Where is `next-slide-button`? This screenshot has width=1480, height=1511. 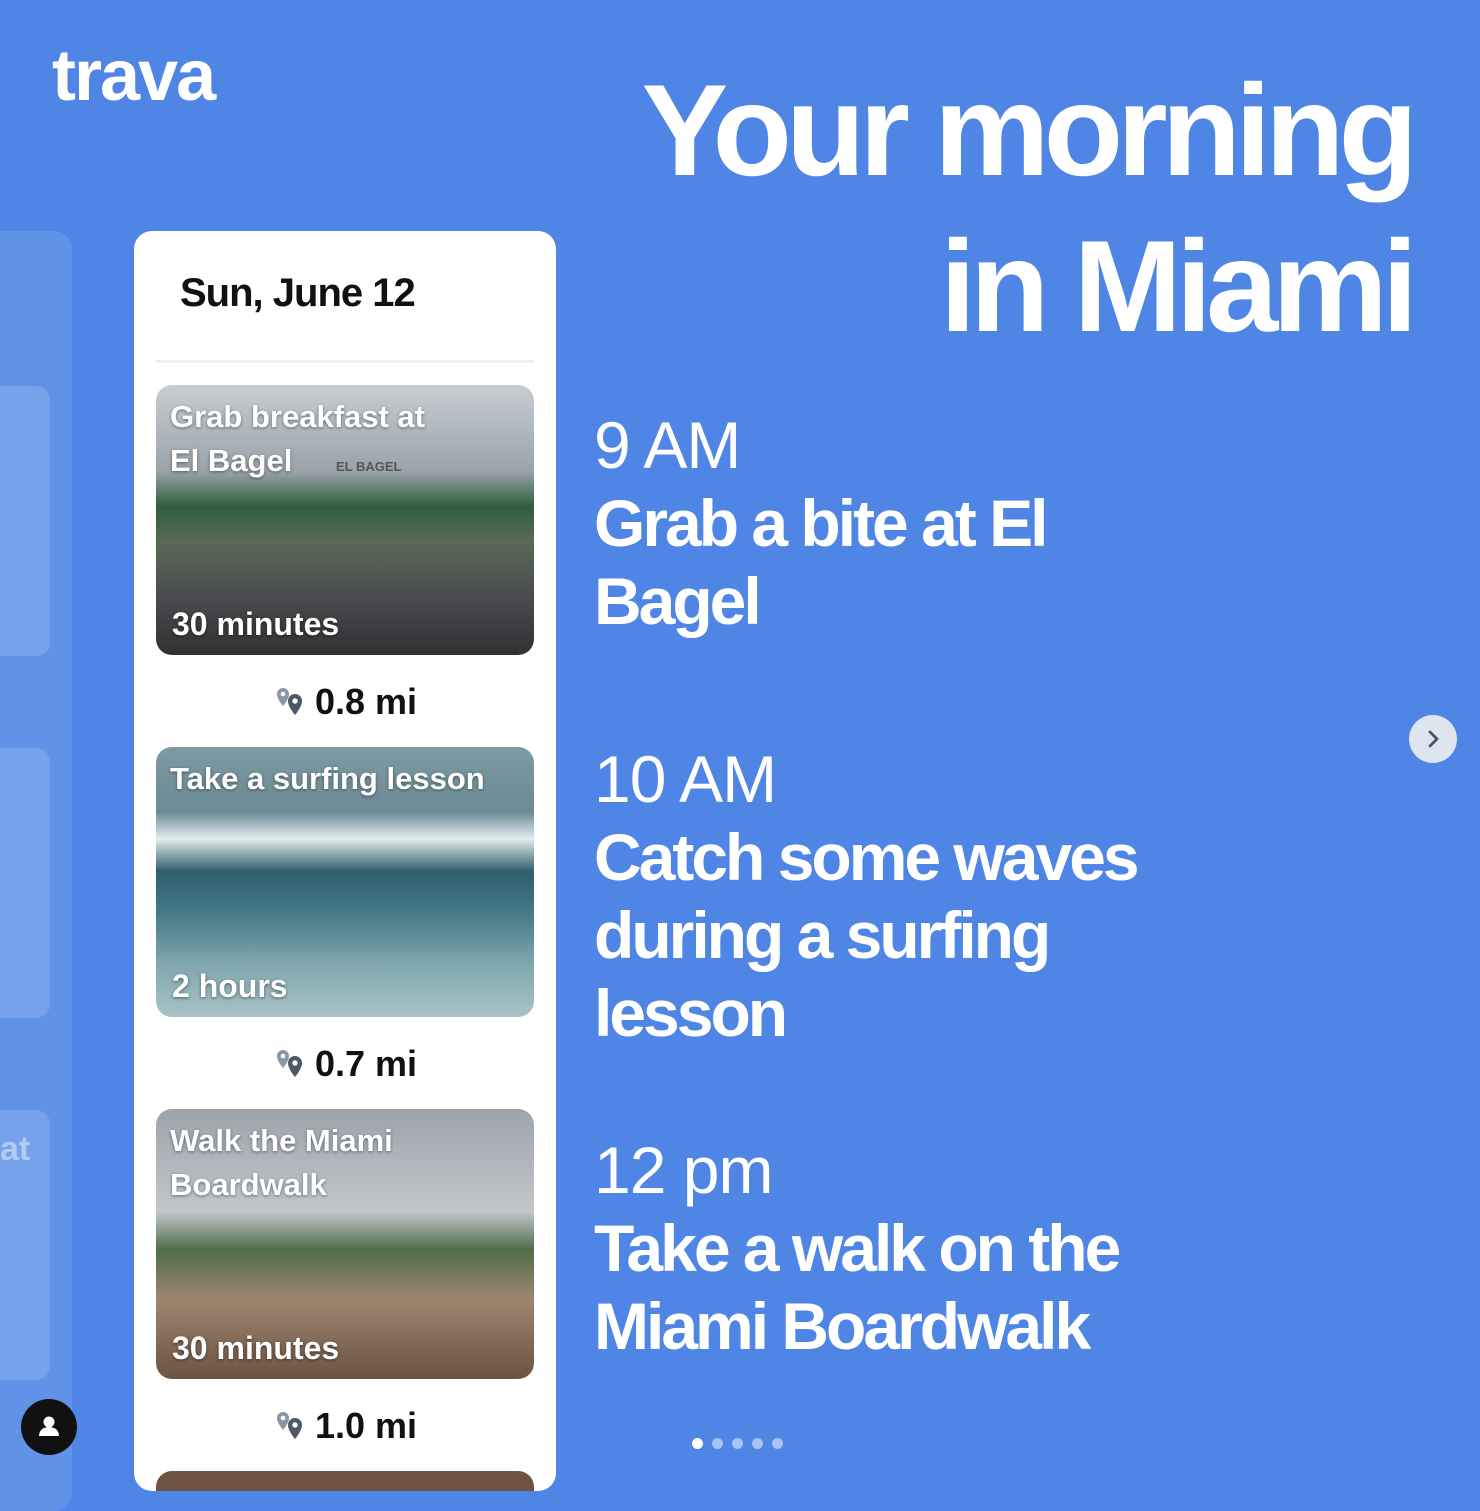
next-slide-button is located at coordinates (1433, 739).